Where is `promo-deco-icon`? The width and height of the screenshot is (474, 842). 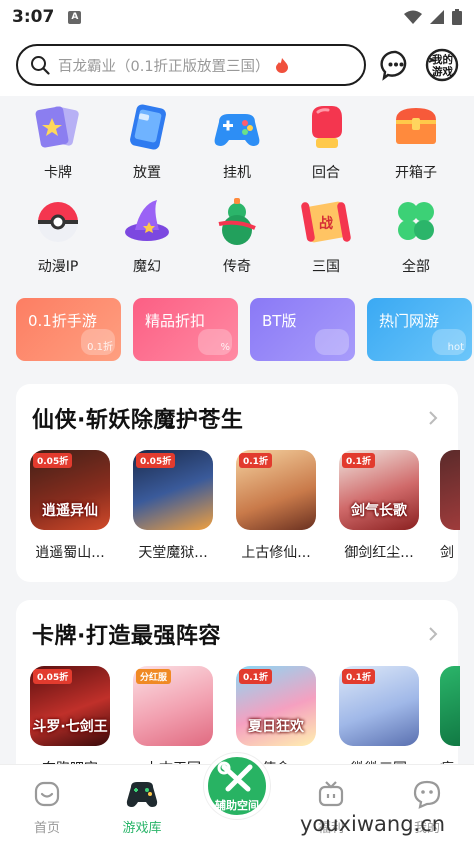
promo-deco-icon is located at coordinates (332, 342).